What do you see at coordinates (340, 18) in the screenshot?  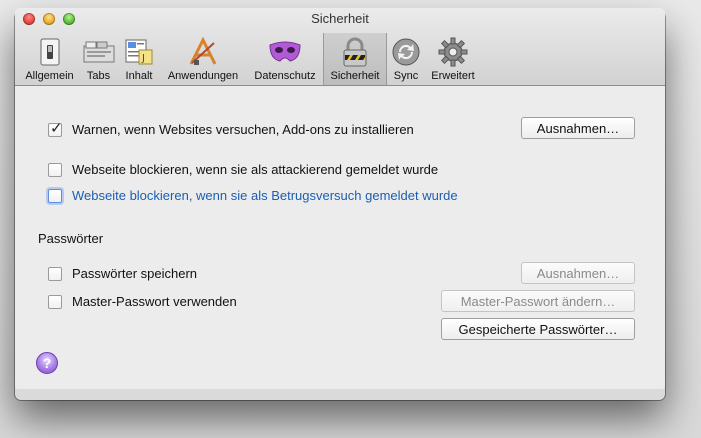 I see `window-title: Sicherheit` at bounding box center [340, 18].